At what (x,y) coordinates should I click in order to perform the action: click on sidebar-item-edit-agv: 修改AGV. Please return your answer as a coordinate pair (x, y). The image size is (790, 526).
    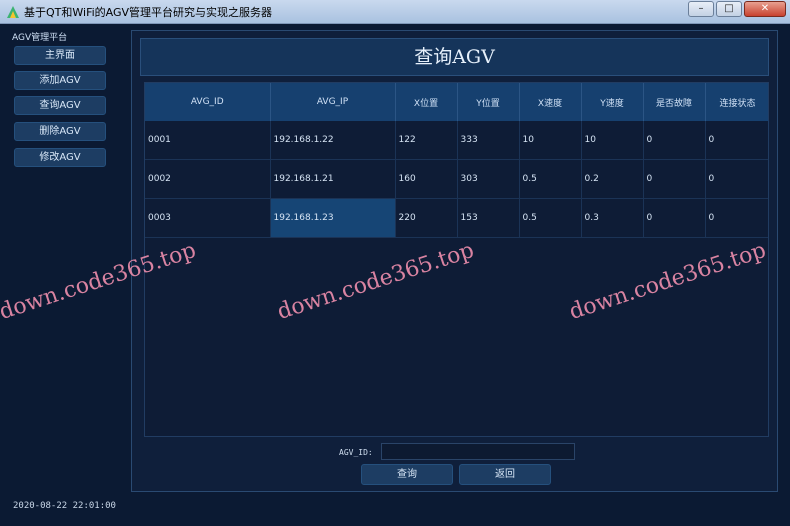
    Looking at the image, I should click on (60, 157).